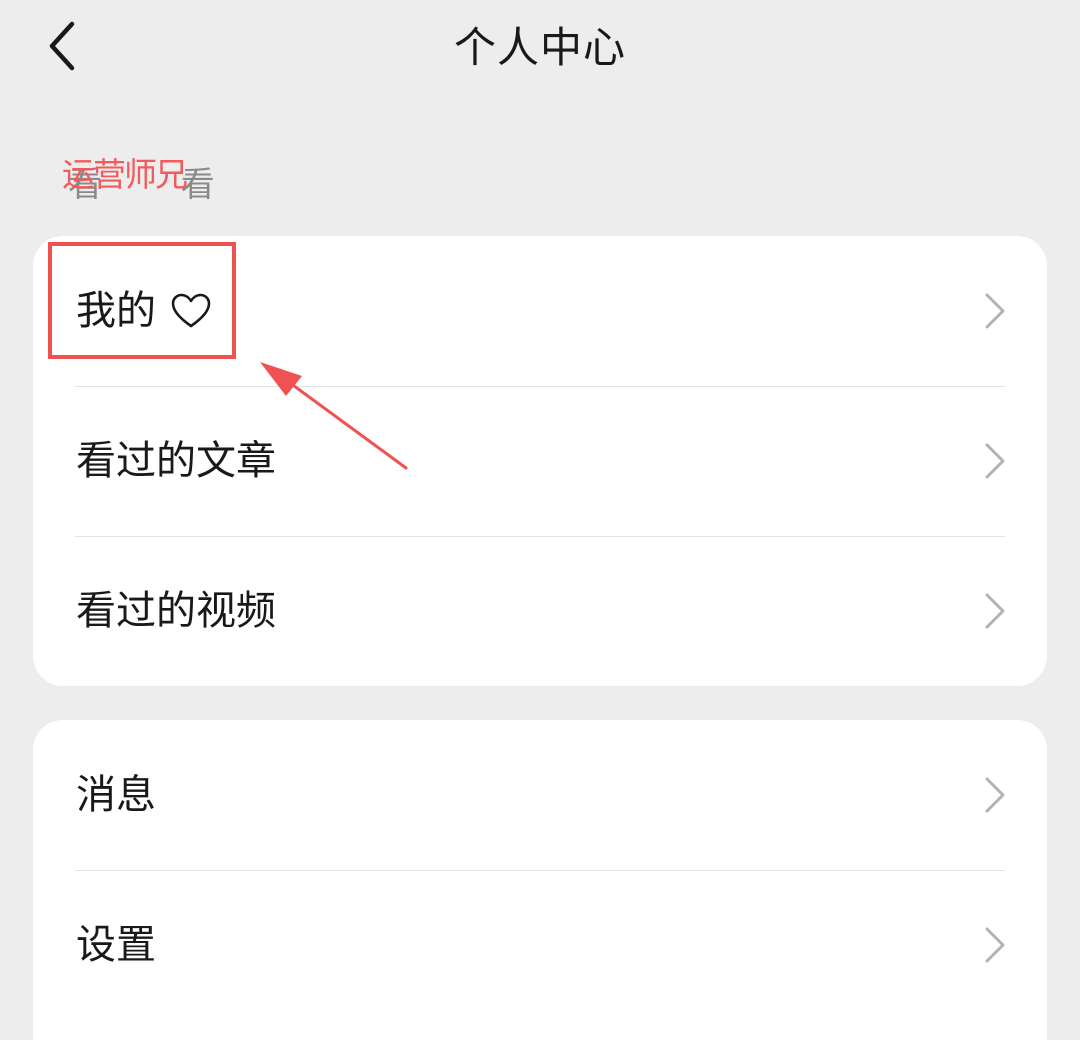 The height and width of the screenshot is (1040, 1080). What do you see at coordinates (176, 461) in the screenshot?
I see `menu-item-label: 看过的文章` at bounding box center [176, 461].